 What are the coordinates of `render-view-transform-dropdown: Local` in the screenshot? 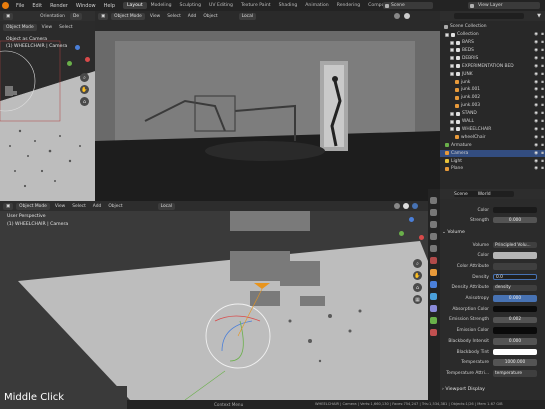 It's located at (247, 16).